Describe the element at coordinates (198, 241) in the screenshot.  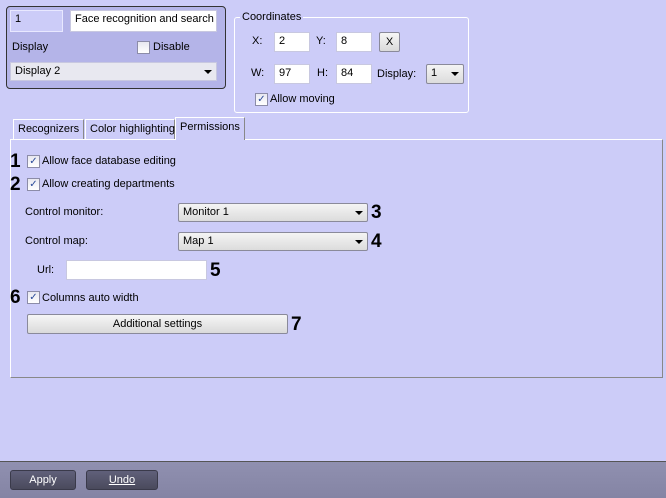
I see `control-map-value: Map 1` at that location.